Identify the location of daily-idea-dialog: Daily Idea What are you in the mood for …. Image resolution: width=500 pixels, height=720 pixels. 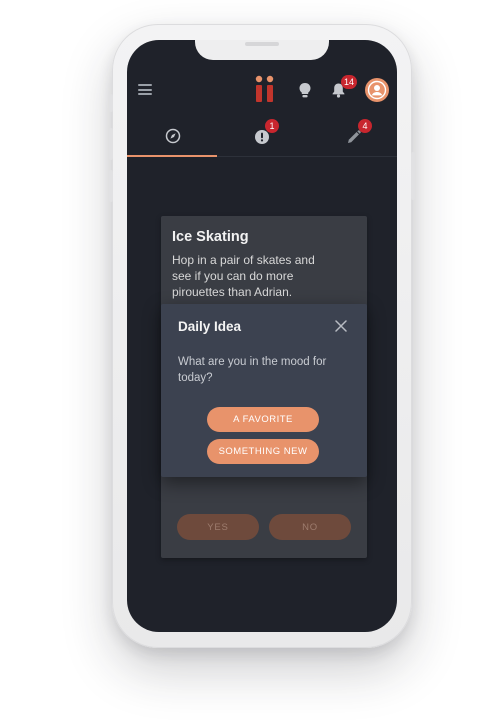
(264, 390).